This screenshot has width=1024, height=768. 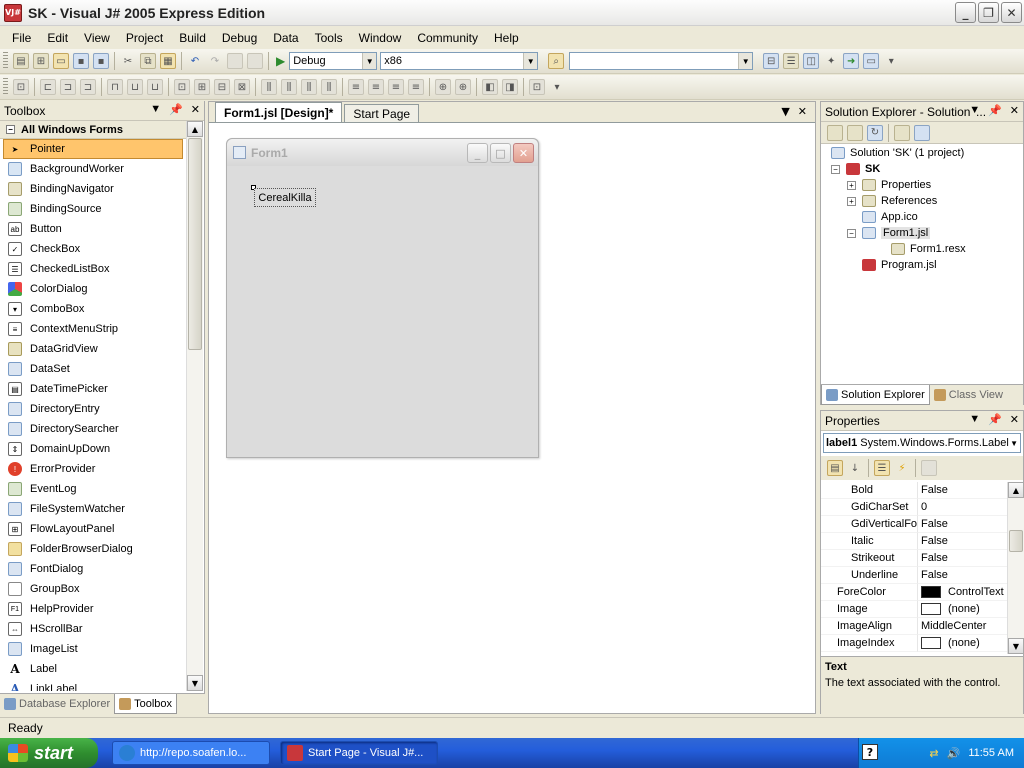 What do you see at coordinates (835, 468) in the screenshot?
I see `categorized-icon: ▤` at bounding box center [835, 468].